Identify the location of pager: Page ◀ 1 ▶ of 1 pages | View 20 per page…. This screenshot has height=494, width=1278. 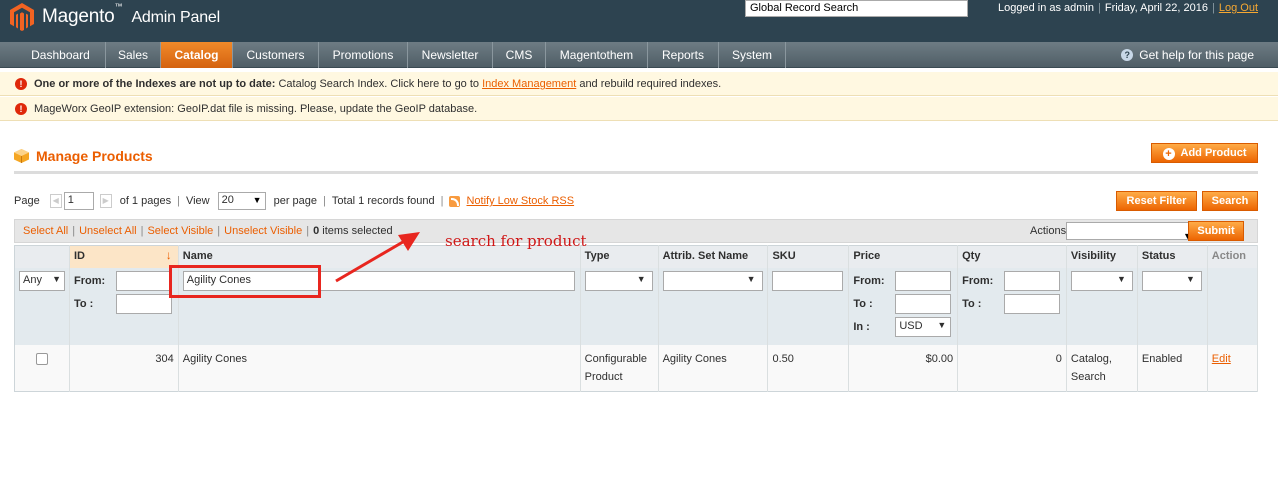
(294, 201).